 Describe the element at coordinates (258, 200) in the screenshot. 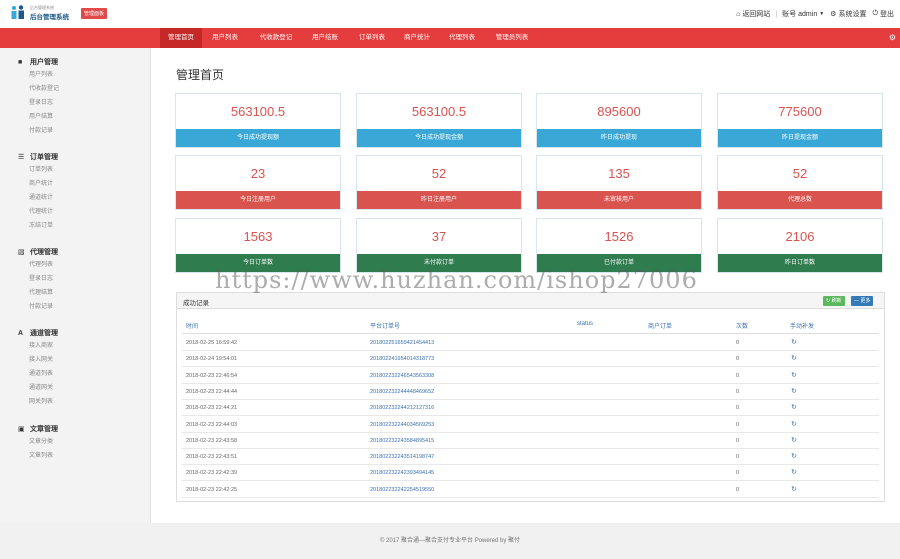

I see `stat-label: 今日注册用户` at that location.